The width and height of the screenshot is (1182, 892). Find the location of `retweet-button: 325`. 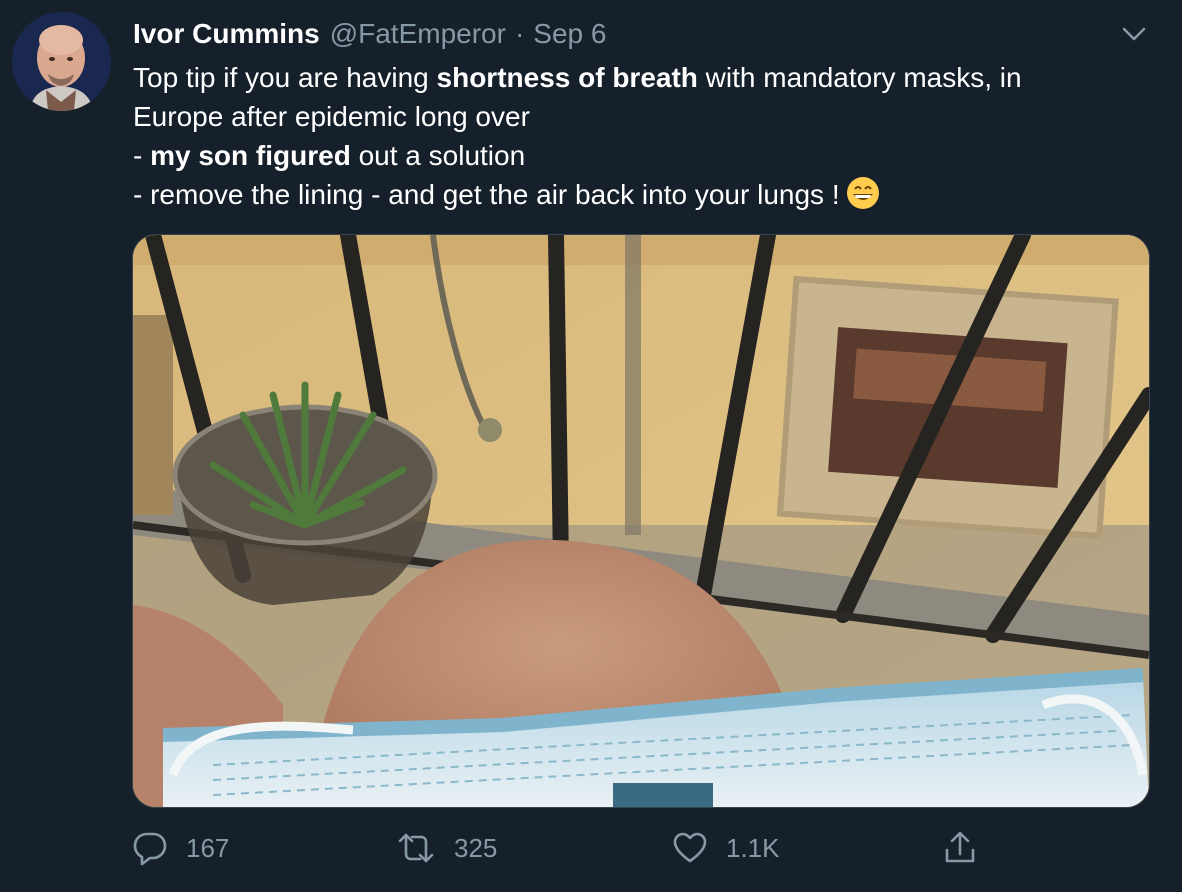

retweet-button: 325 is located at coordinates (446, 848).